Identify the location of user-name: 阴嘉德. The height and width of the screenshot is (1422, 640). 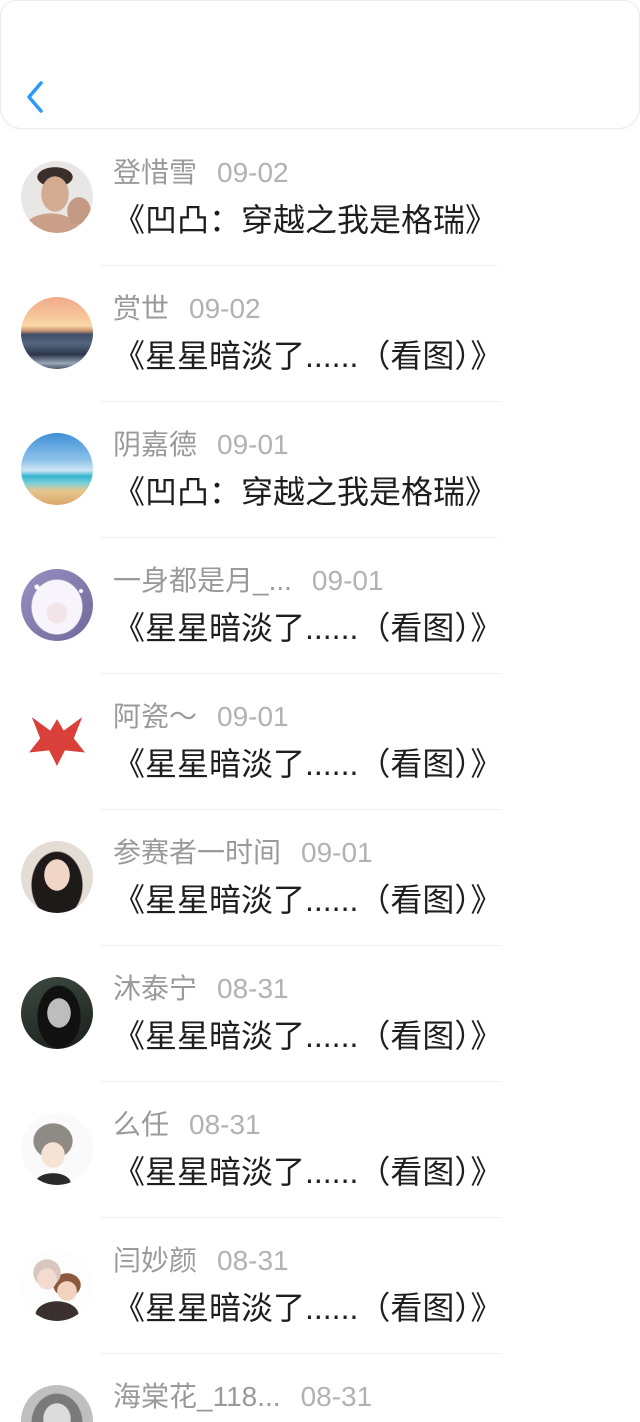
(155, 444).